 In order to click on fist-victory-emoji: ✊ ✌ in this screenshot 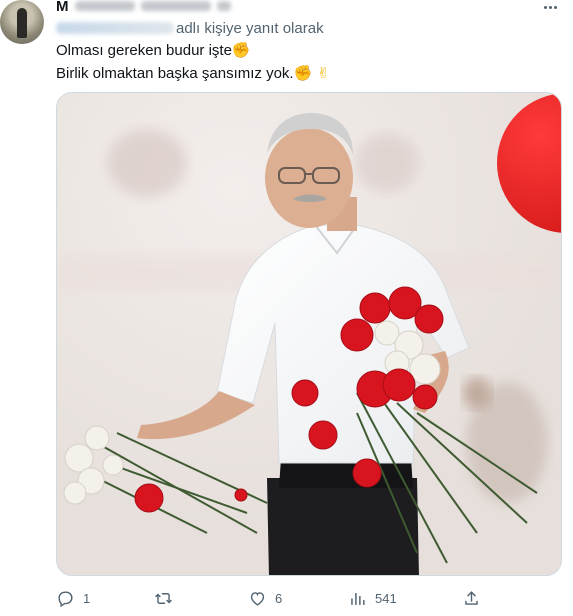, I will do `click(311, 73)`.